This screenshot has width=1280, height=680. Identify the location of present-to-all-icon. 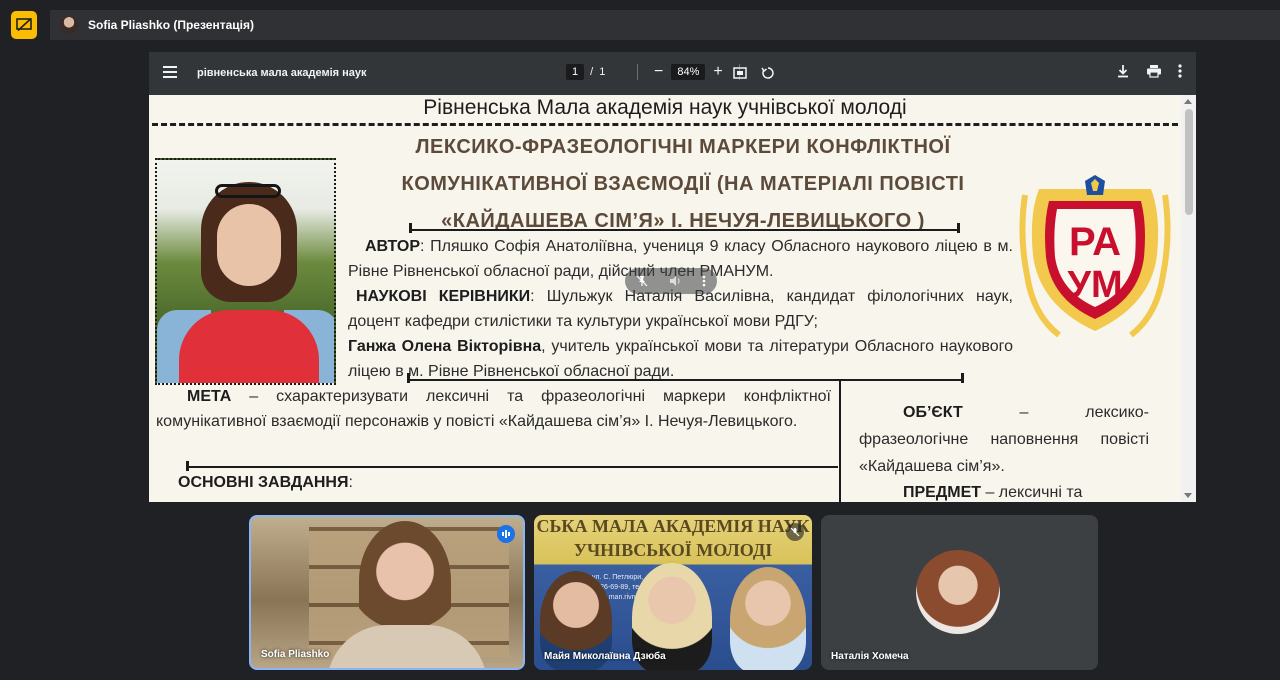
(24, 25).